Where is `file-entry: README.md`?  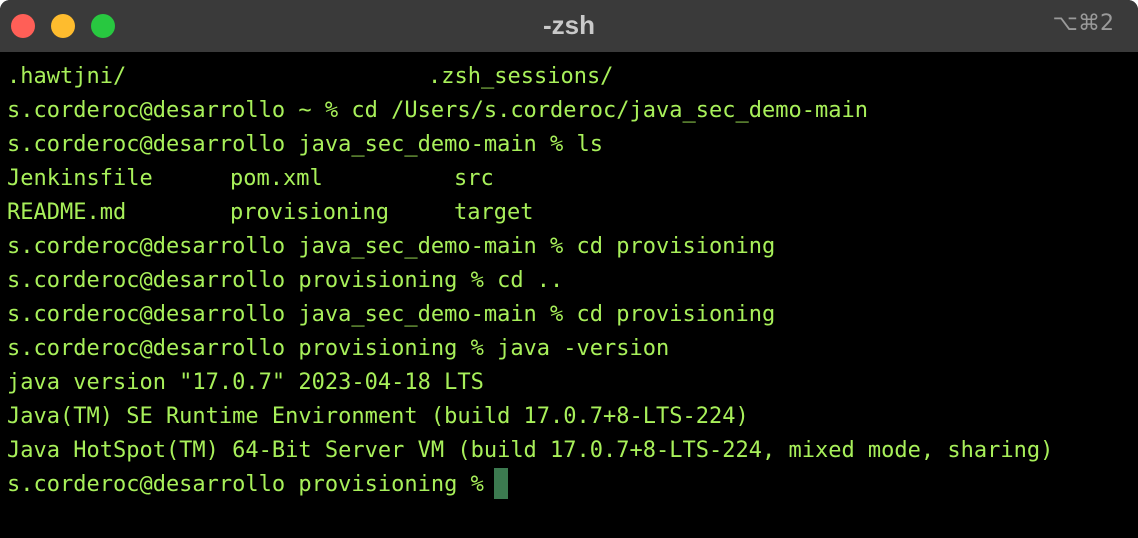 file-entry: README.md is located at coordinates (67, 212).